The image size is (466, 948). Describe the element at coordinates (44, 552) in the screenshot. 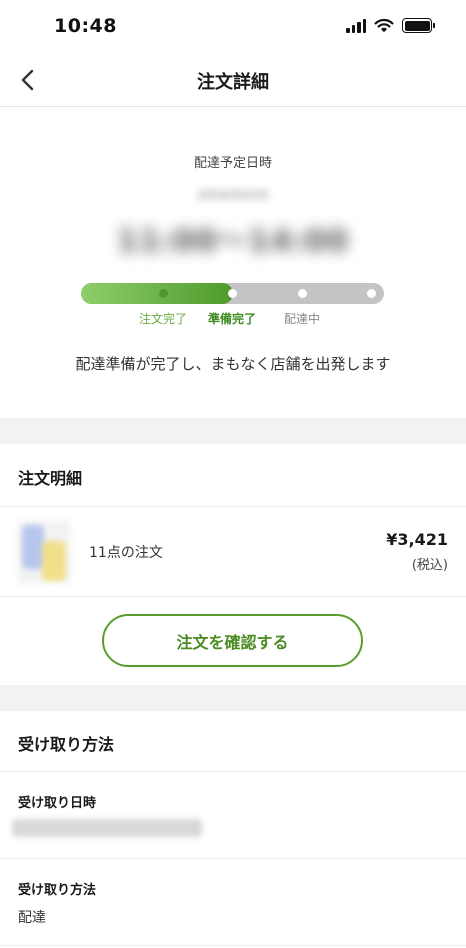

I see `product-thumbnail` at that location.